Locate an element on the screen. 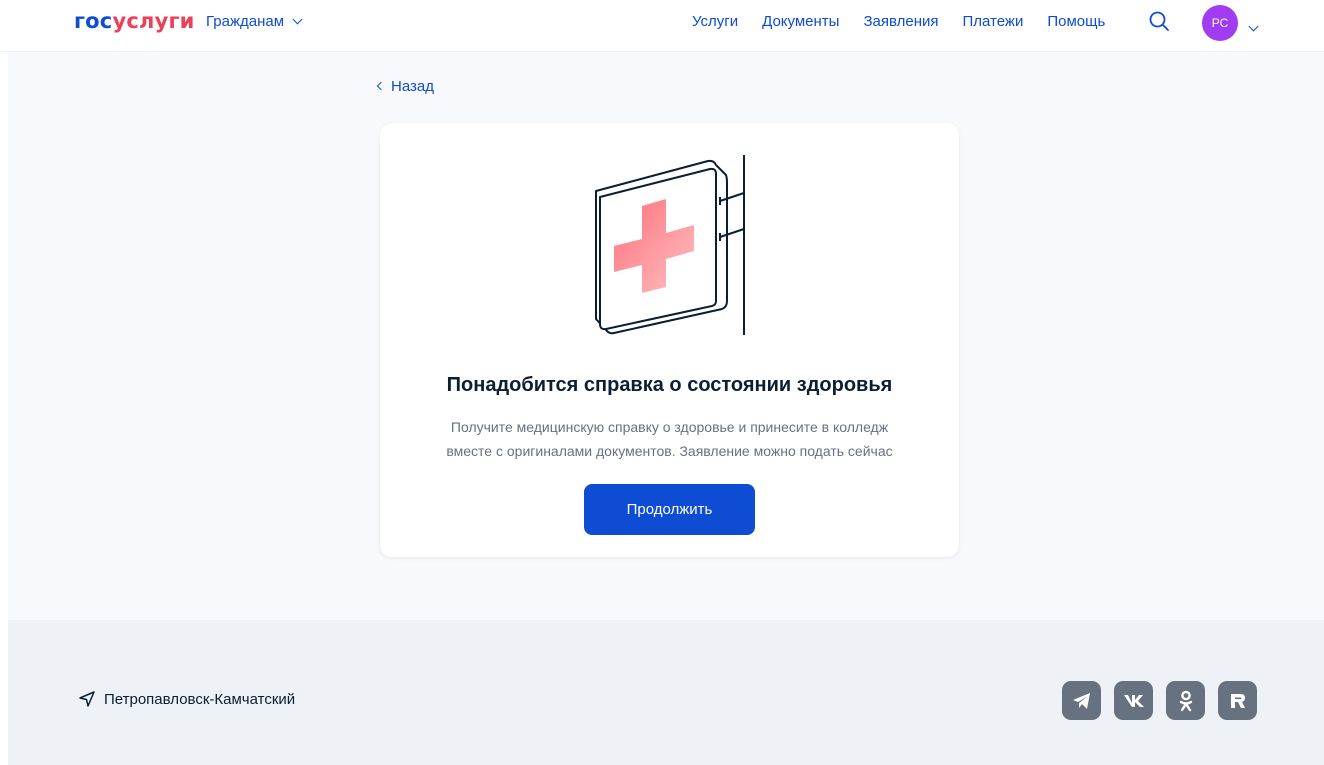 This screenshot has height=765, width=1324. city-label: Петропавловск-Камчатский is located at coordinates (200, 699).